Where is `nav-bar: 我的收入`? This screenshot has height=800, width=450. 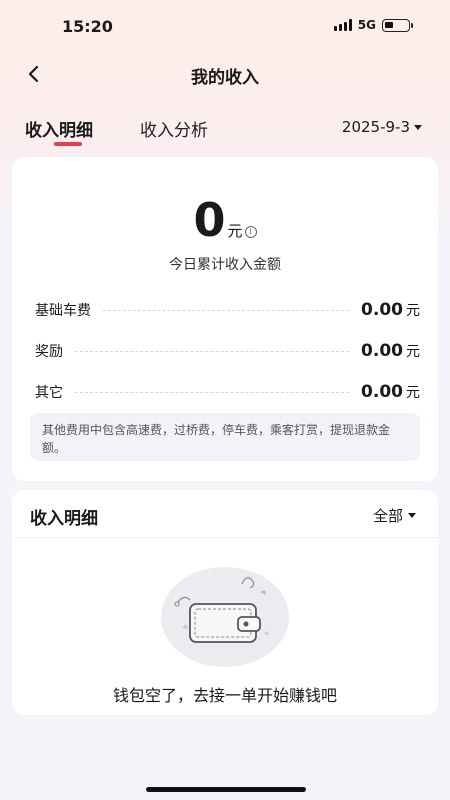
nav-bar: 我的收入 is located at coordinates (225, 74).